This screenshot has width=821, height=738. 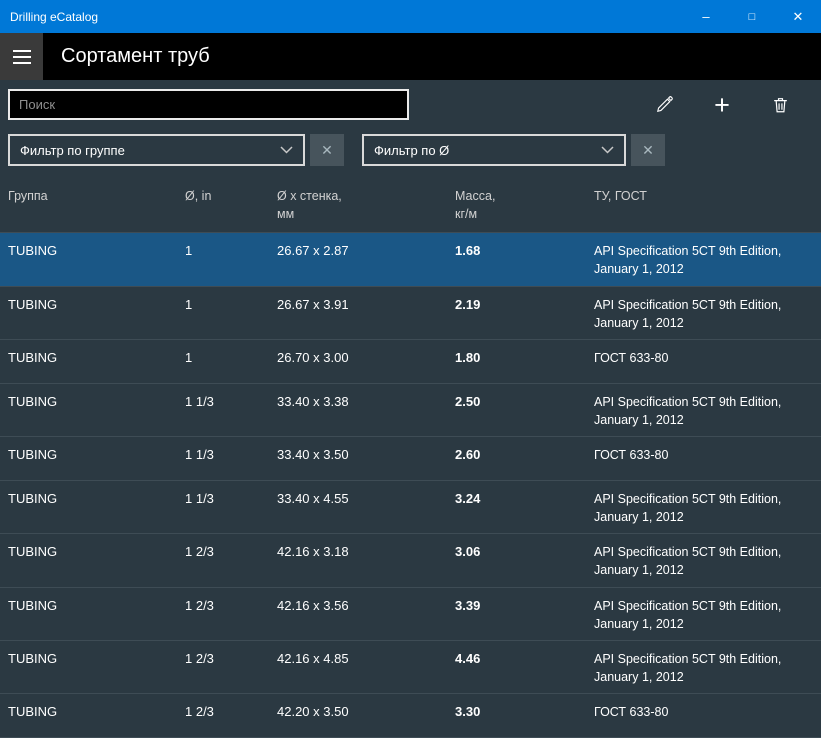 I want to click on cell-size: 33.40 x 4.55, so click(x=313, y=498).